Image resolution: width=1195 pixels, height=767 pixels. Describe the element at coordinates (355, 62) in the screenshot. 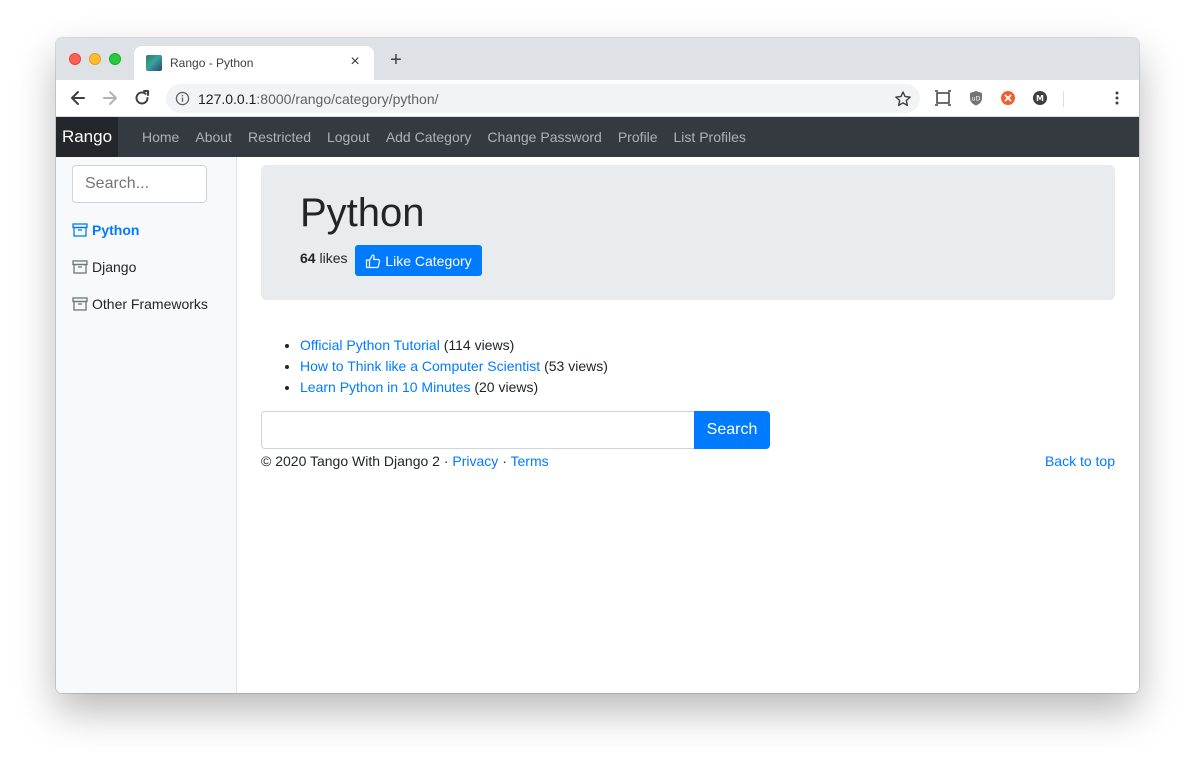

I see `tab-close-icon: ×` at that location.